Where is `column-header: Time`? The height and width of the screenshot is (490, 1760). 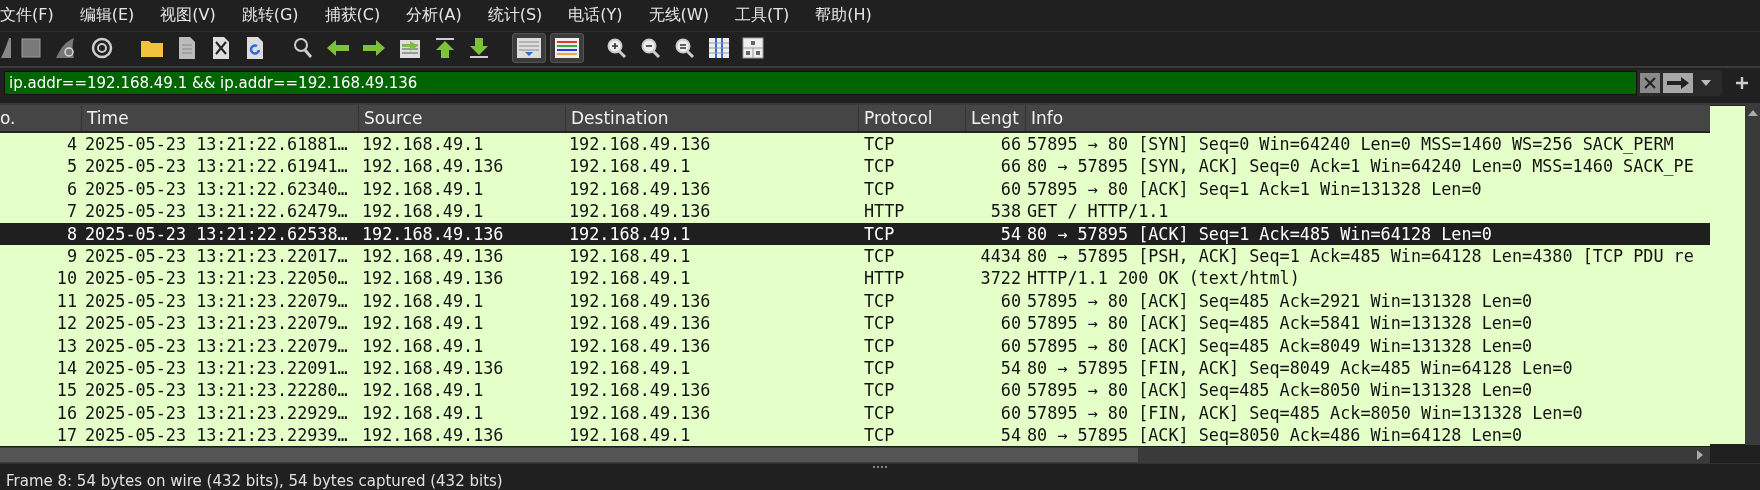 column-header: Time is located at coordinates (219, 118).